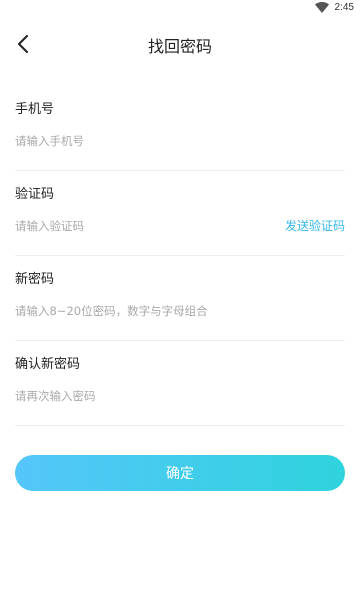 The width and height of the screenshot is (360, 600). I want to click on new-password-label: 新密码, so click(35, 279).